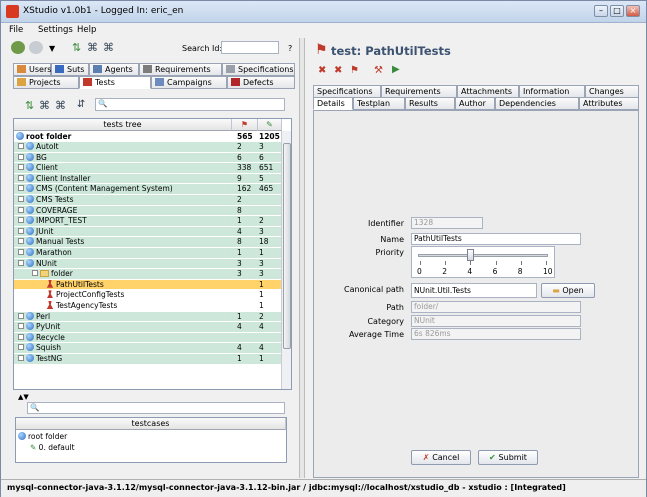  Describe the element at coordinates (322, 70) in the screenshot. I see `delete-test-icon: ✖` at that location.